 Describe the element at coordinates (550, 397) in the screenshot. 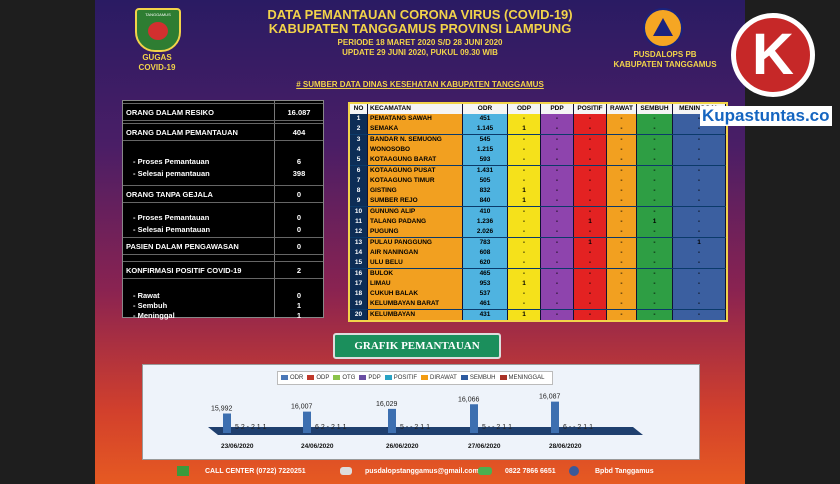

I see `odr-bar-label: 16,087` at that location.